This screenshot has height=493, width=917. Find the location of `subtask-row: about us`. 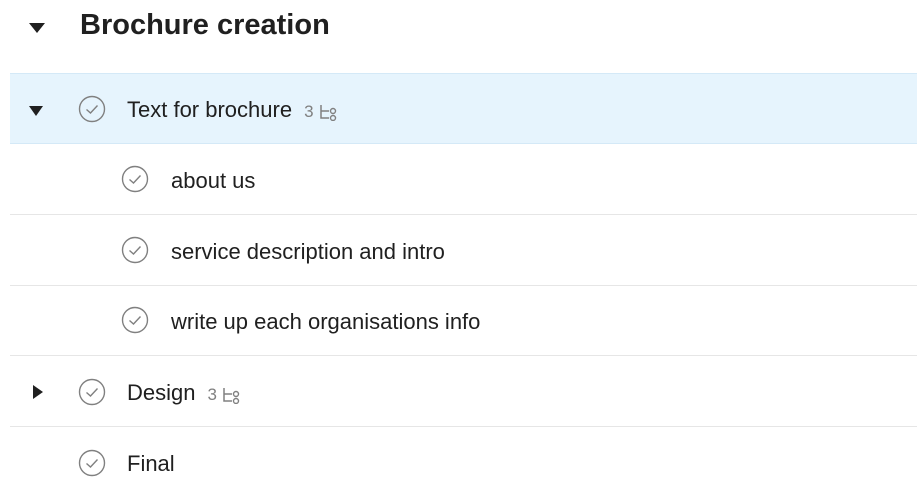

subtask-row: about us is located at coordinates (463, 179).